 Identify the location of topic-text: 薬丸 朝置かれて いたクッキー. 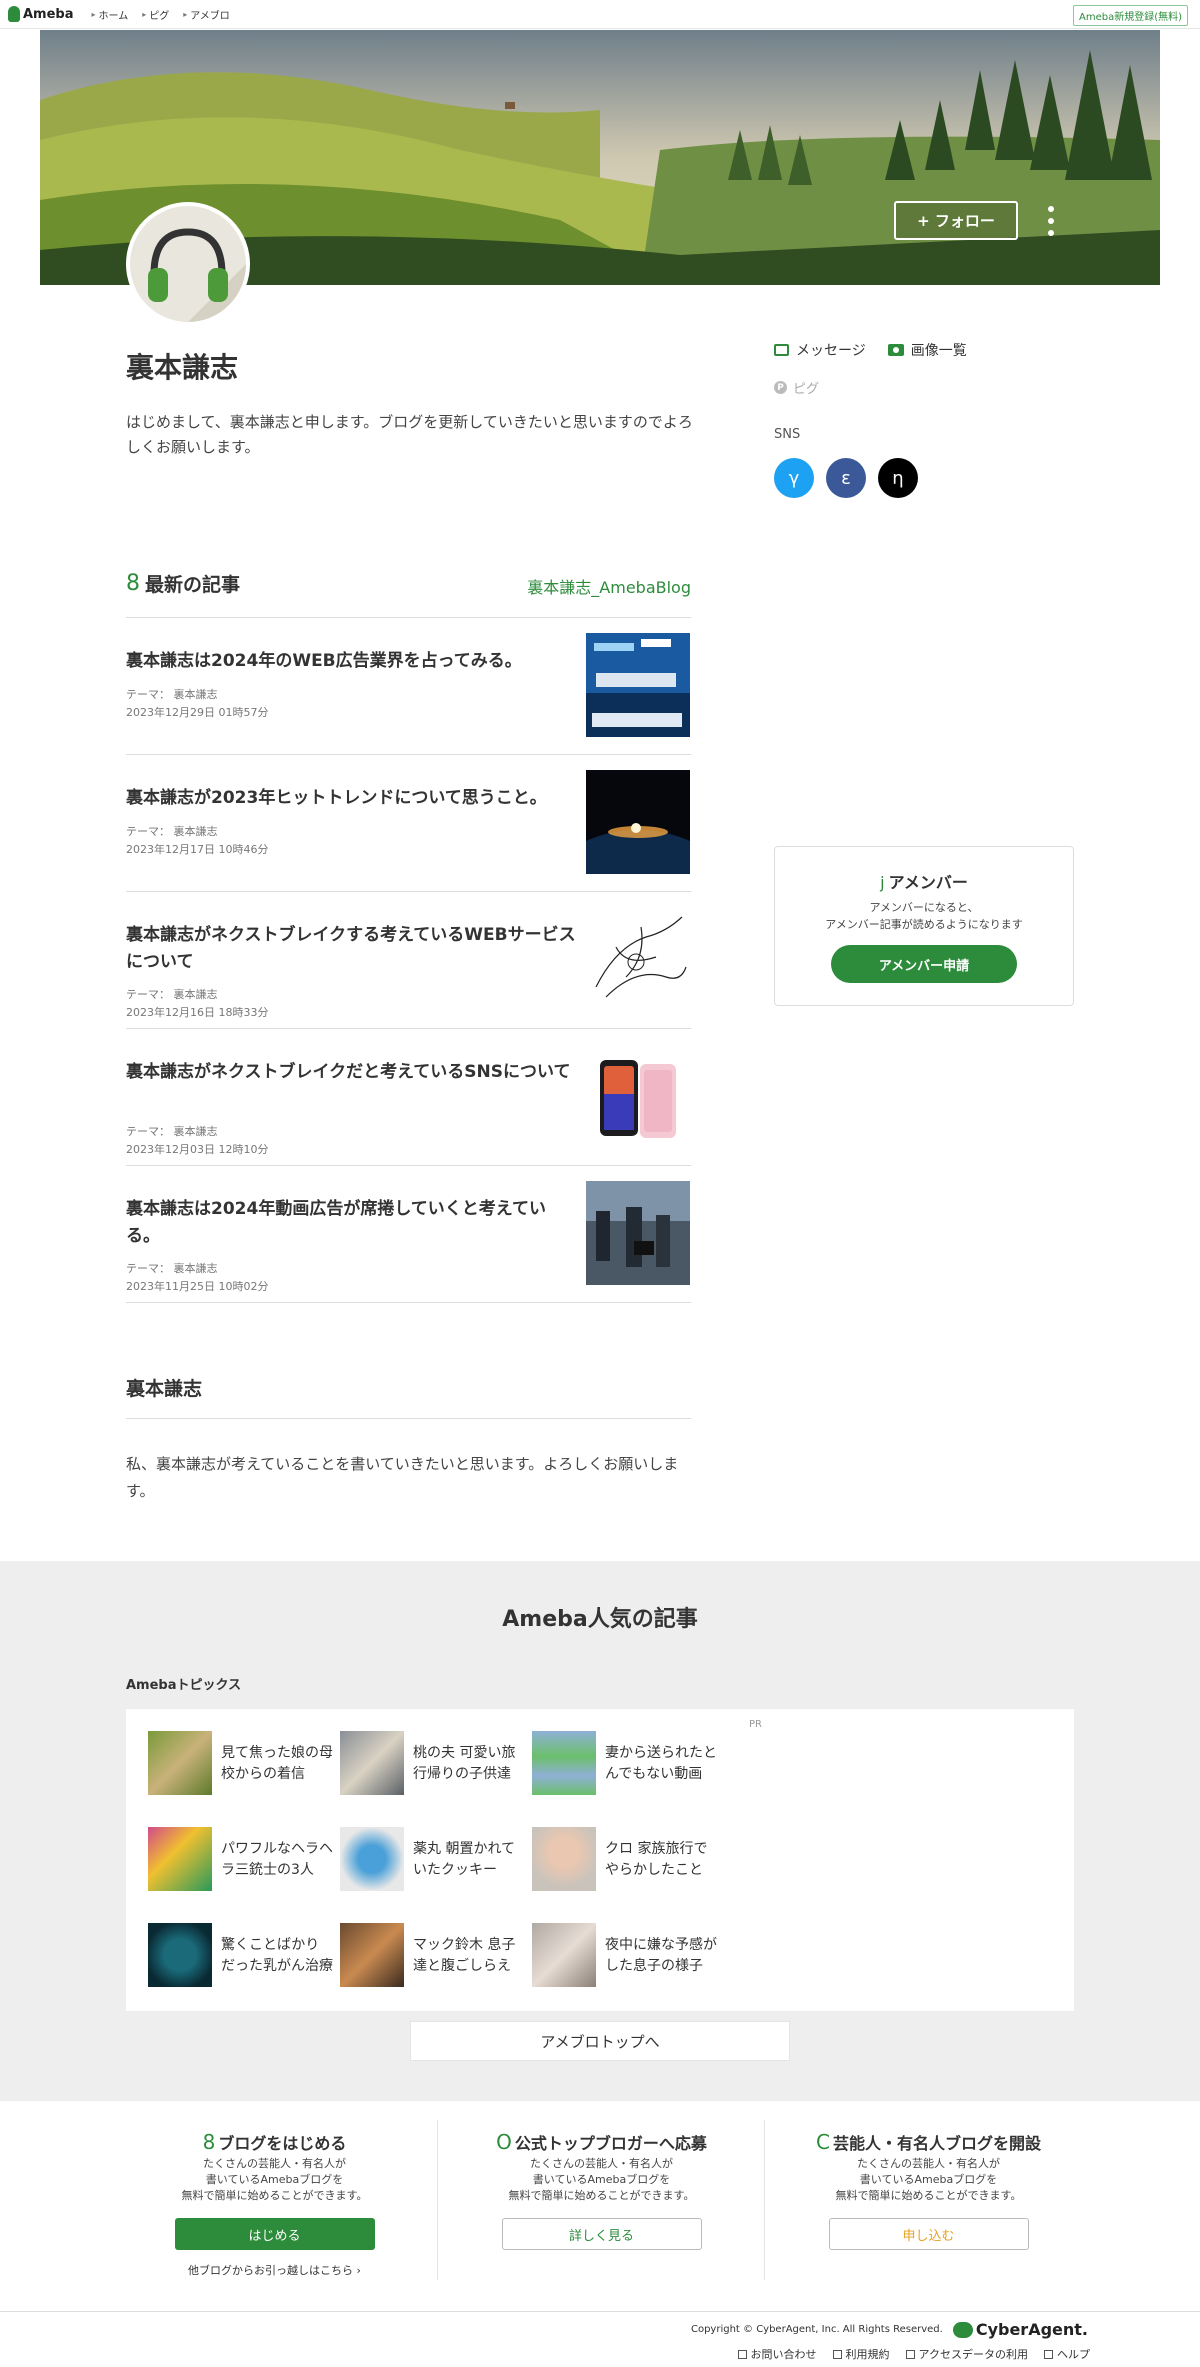
(464, 1860).